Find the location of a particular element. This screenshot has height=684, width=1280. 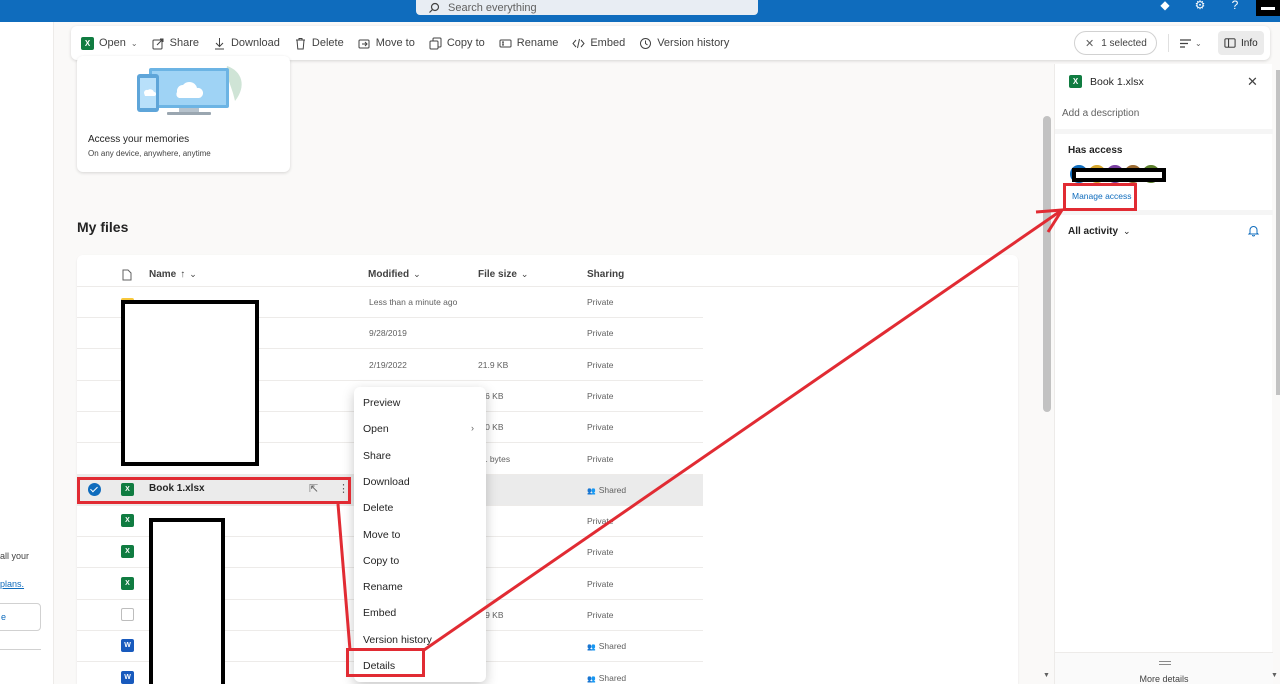

context-menu-item-label: Delete is located at coordinates (378, 508).